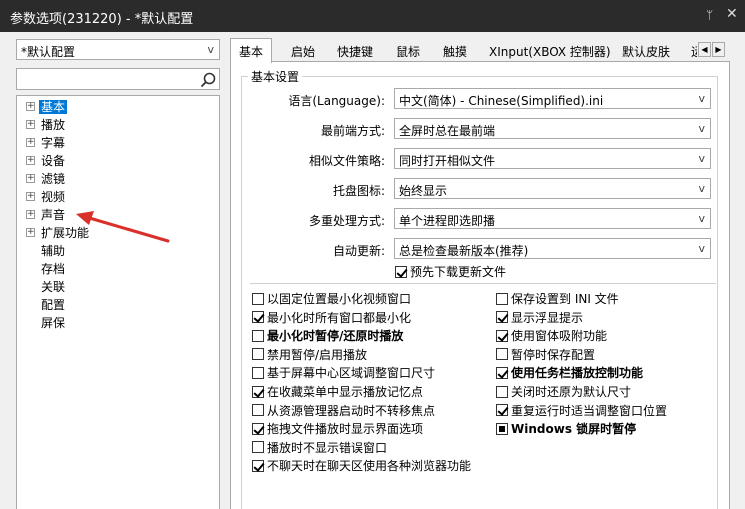 The image size is (745, 509). Describe the element at coordinates (704, 49) in the screenshot. I see `tab-scroll-left-icon: ◀` at that location.